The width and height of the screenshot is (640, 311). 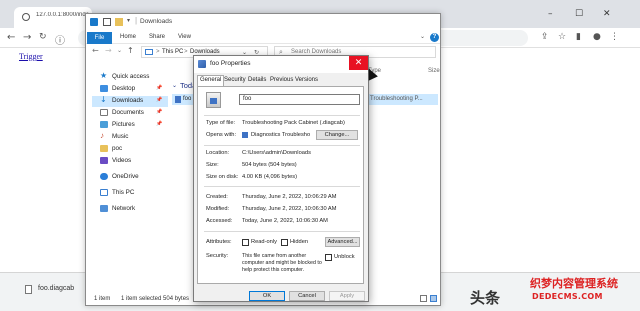 I want to click on profile-icon: ●, so click(x=597, y=37).